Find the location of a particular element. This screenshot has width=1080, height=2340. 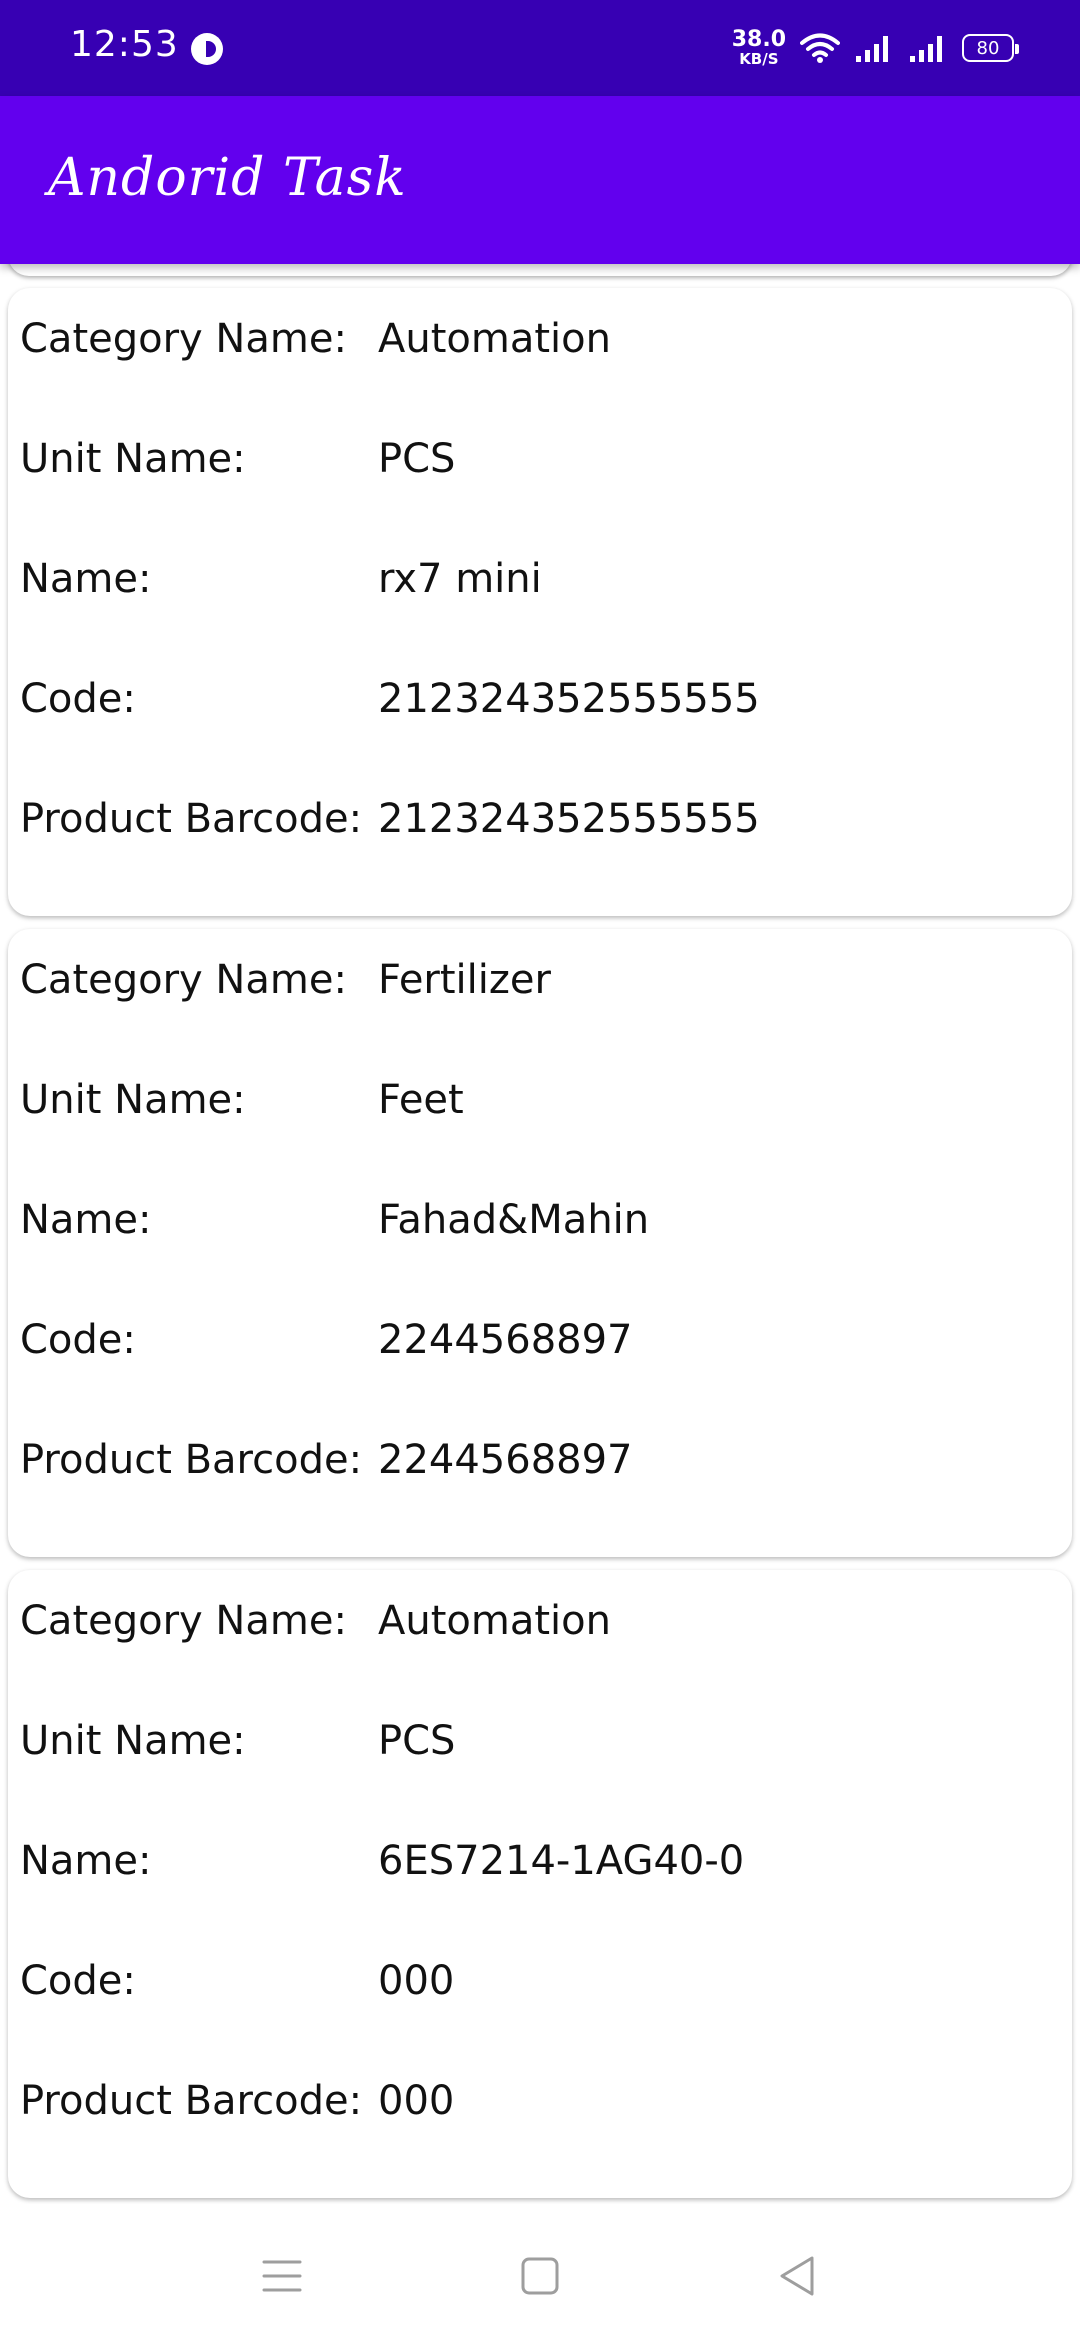

battery-icon: 80 is located at coordinates (990, 48).